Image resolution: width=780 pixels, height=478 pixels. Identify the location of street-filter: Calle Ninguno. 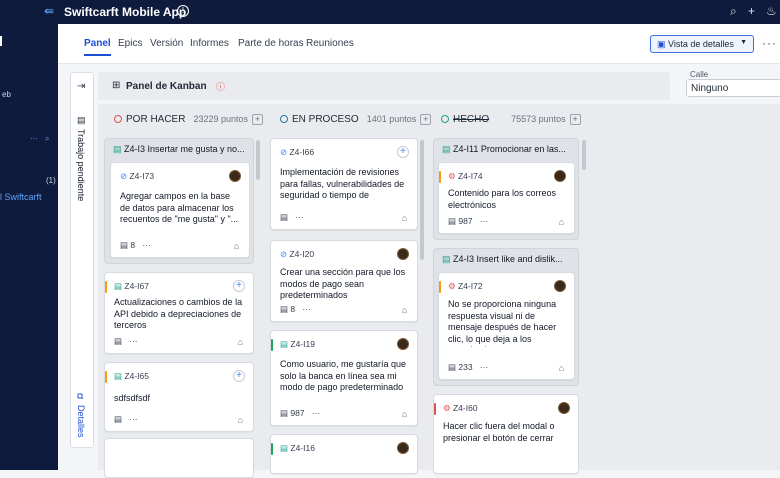
(730, 84).